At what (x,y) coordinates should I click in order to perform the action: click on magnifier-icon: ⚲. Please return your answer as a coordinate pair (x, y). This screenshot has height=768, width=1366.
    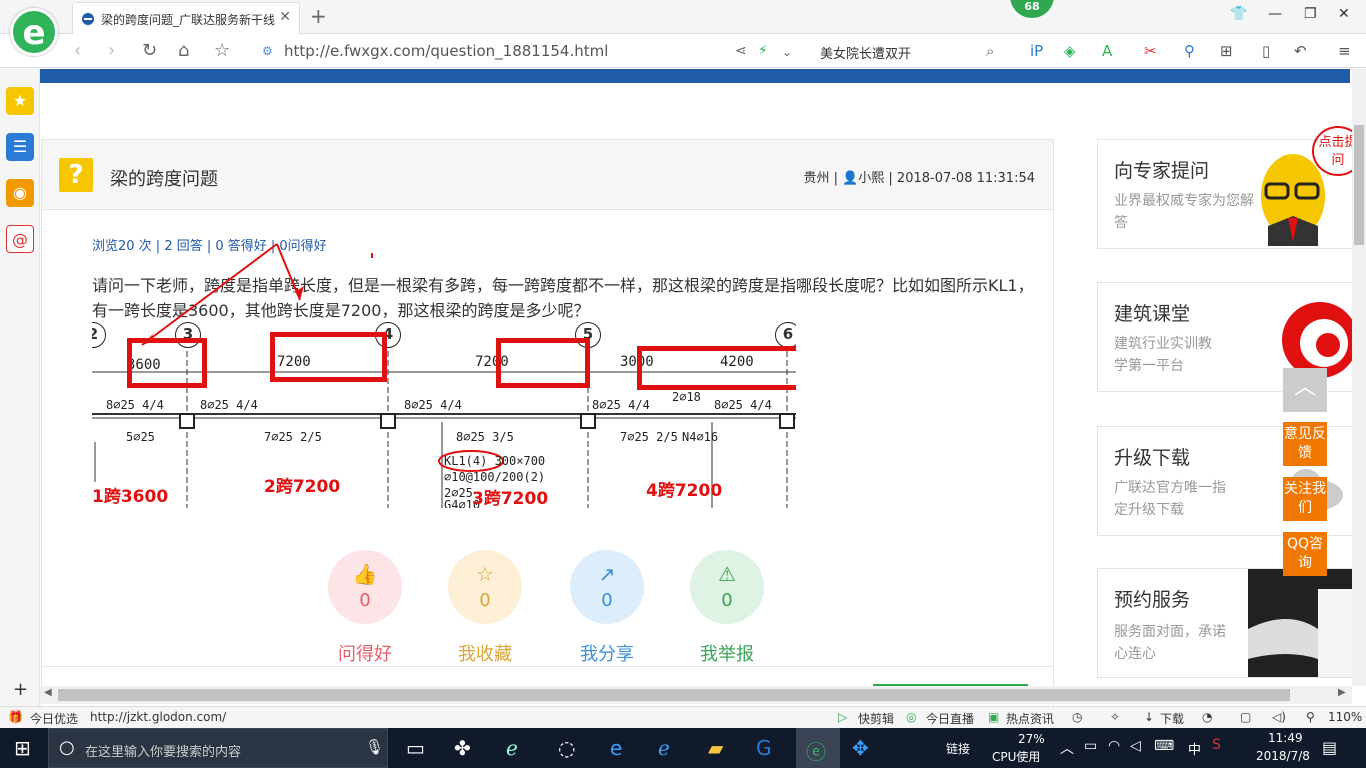
    Looking at the image, I should click on (1189, 51).